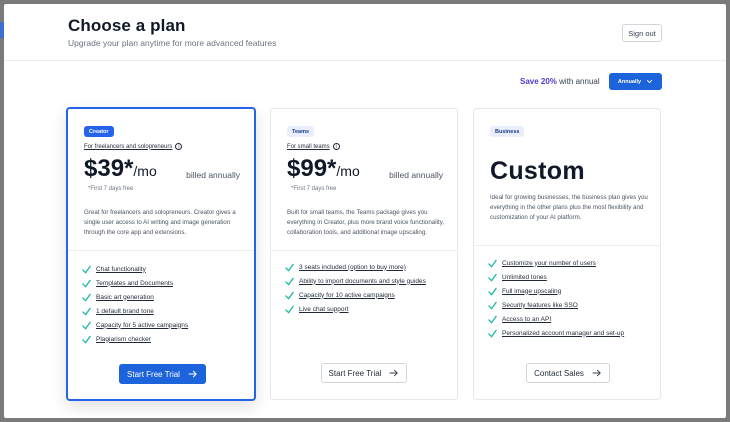  I want to click on feature-item: Capacity for 10 active campaigns, so click(355, 295).